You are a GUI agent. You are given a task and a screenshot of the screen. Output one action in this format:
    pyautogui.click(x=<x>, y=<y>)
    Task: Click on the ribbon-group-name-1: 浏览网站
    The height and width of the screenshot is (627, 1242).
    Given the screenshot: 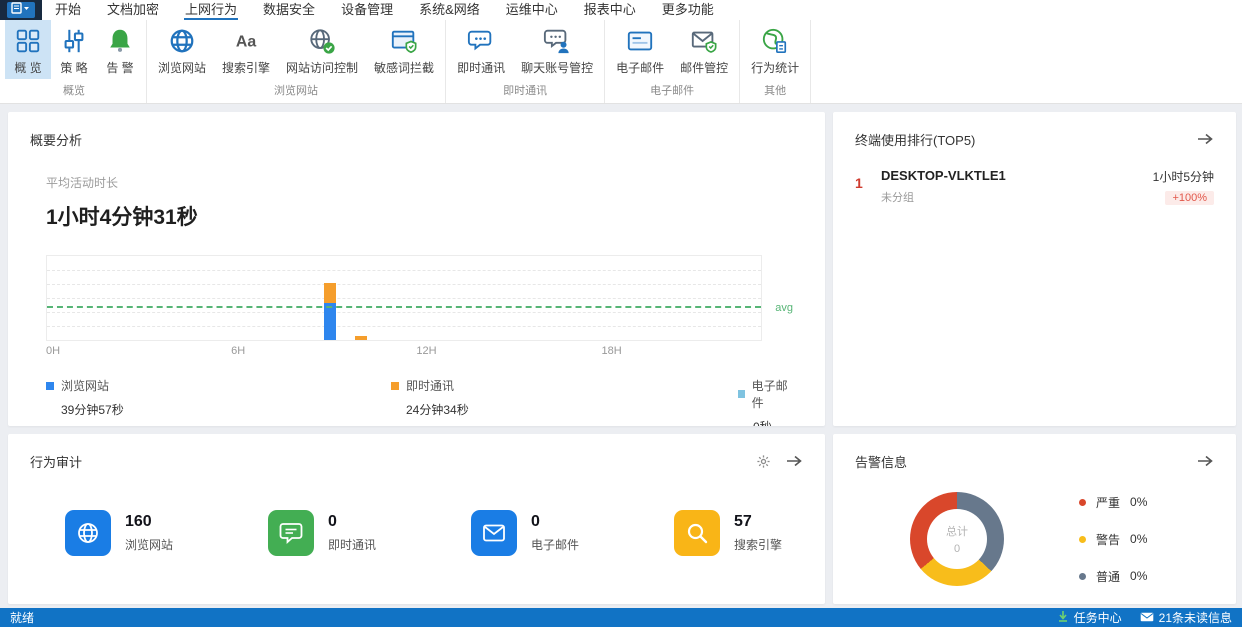 What is the action you would take?
    pyautogui.click(x=296, y=91)
    